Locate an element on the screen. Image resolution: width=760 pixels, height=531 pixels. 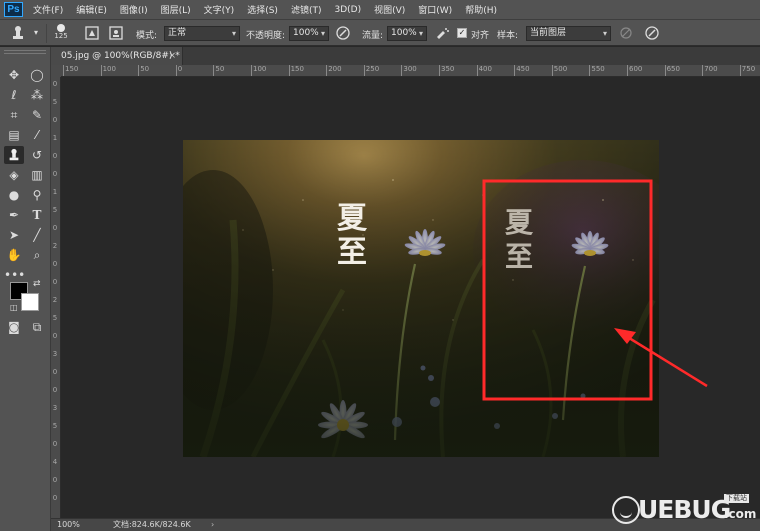
document-info: 文档:824.6K/824.6K is located at coordinates (152, 525).